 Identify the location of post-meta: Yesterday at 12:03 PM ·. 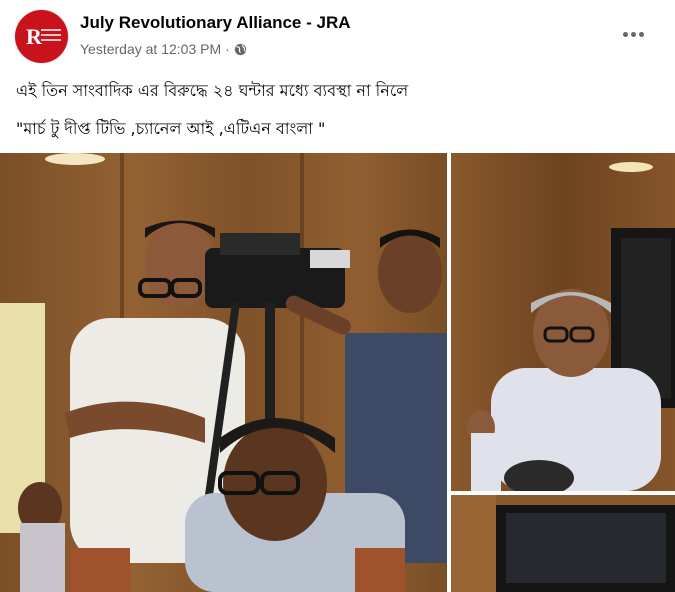
(163, 49).